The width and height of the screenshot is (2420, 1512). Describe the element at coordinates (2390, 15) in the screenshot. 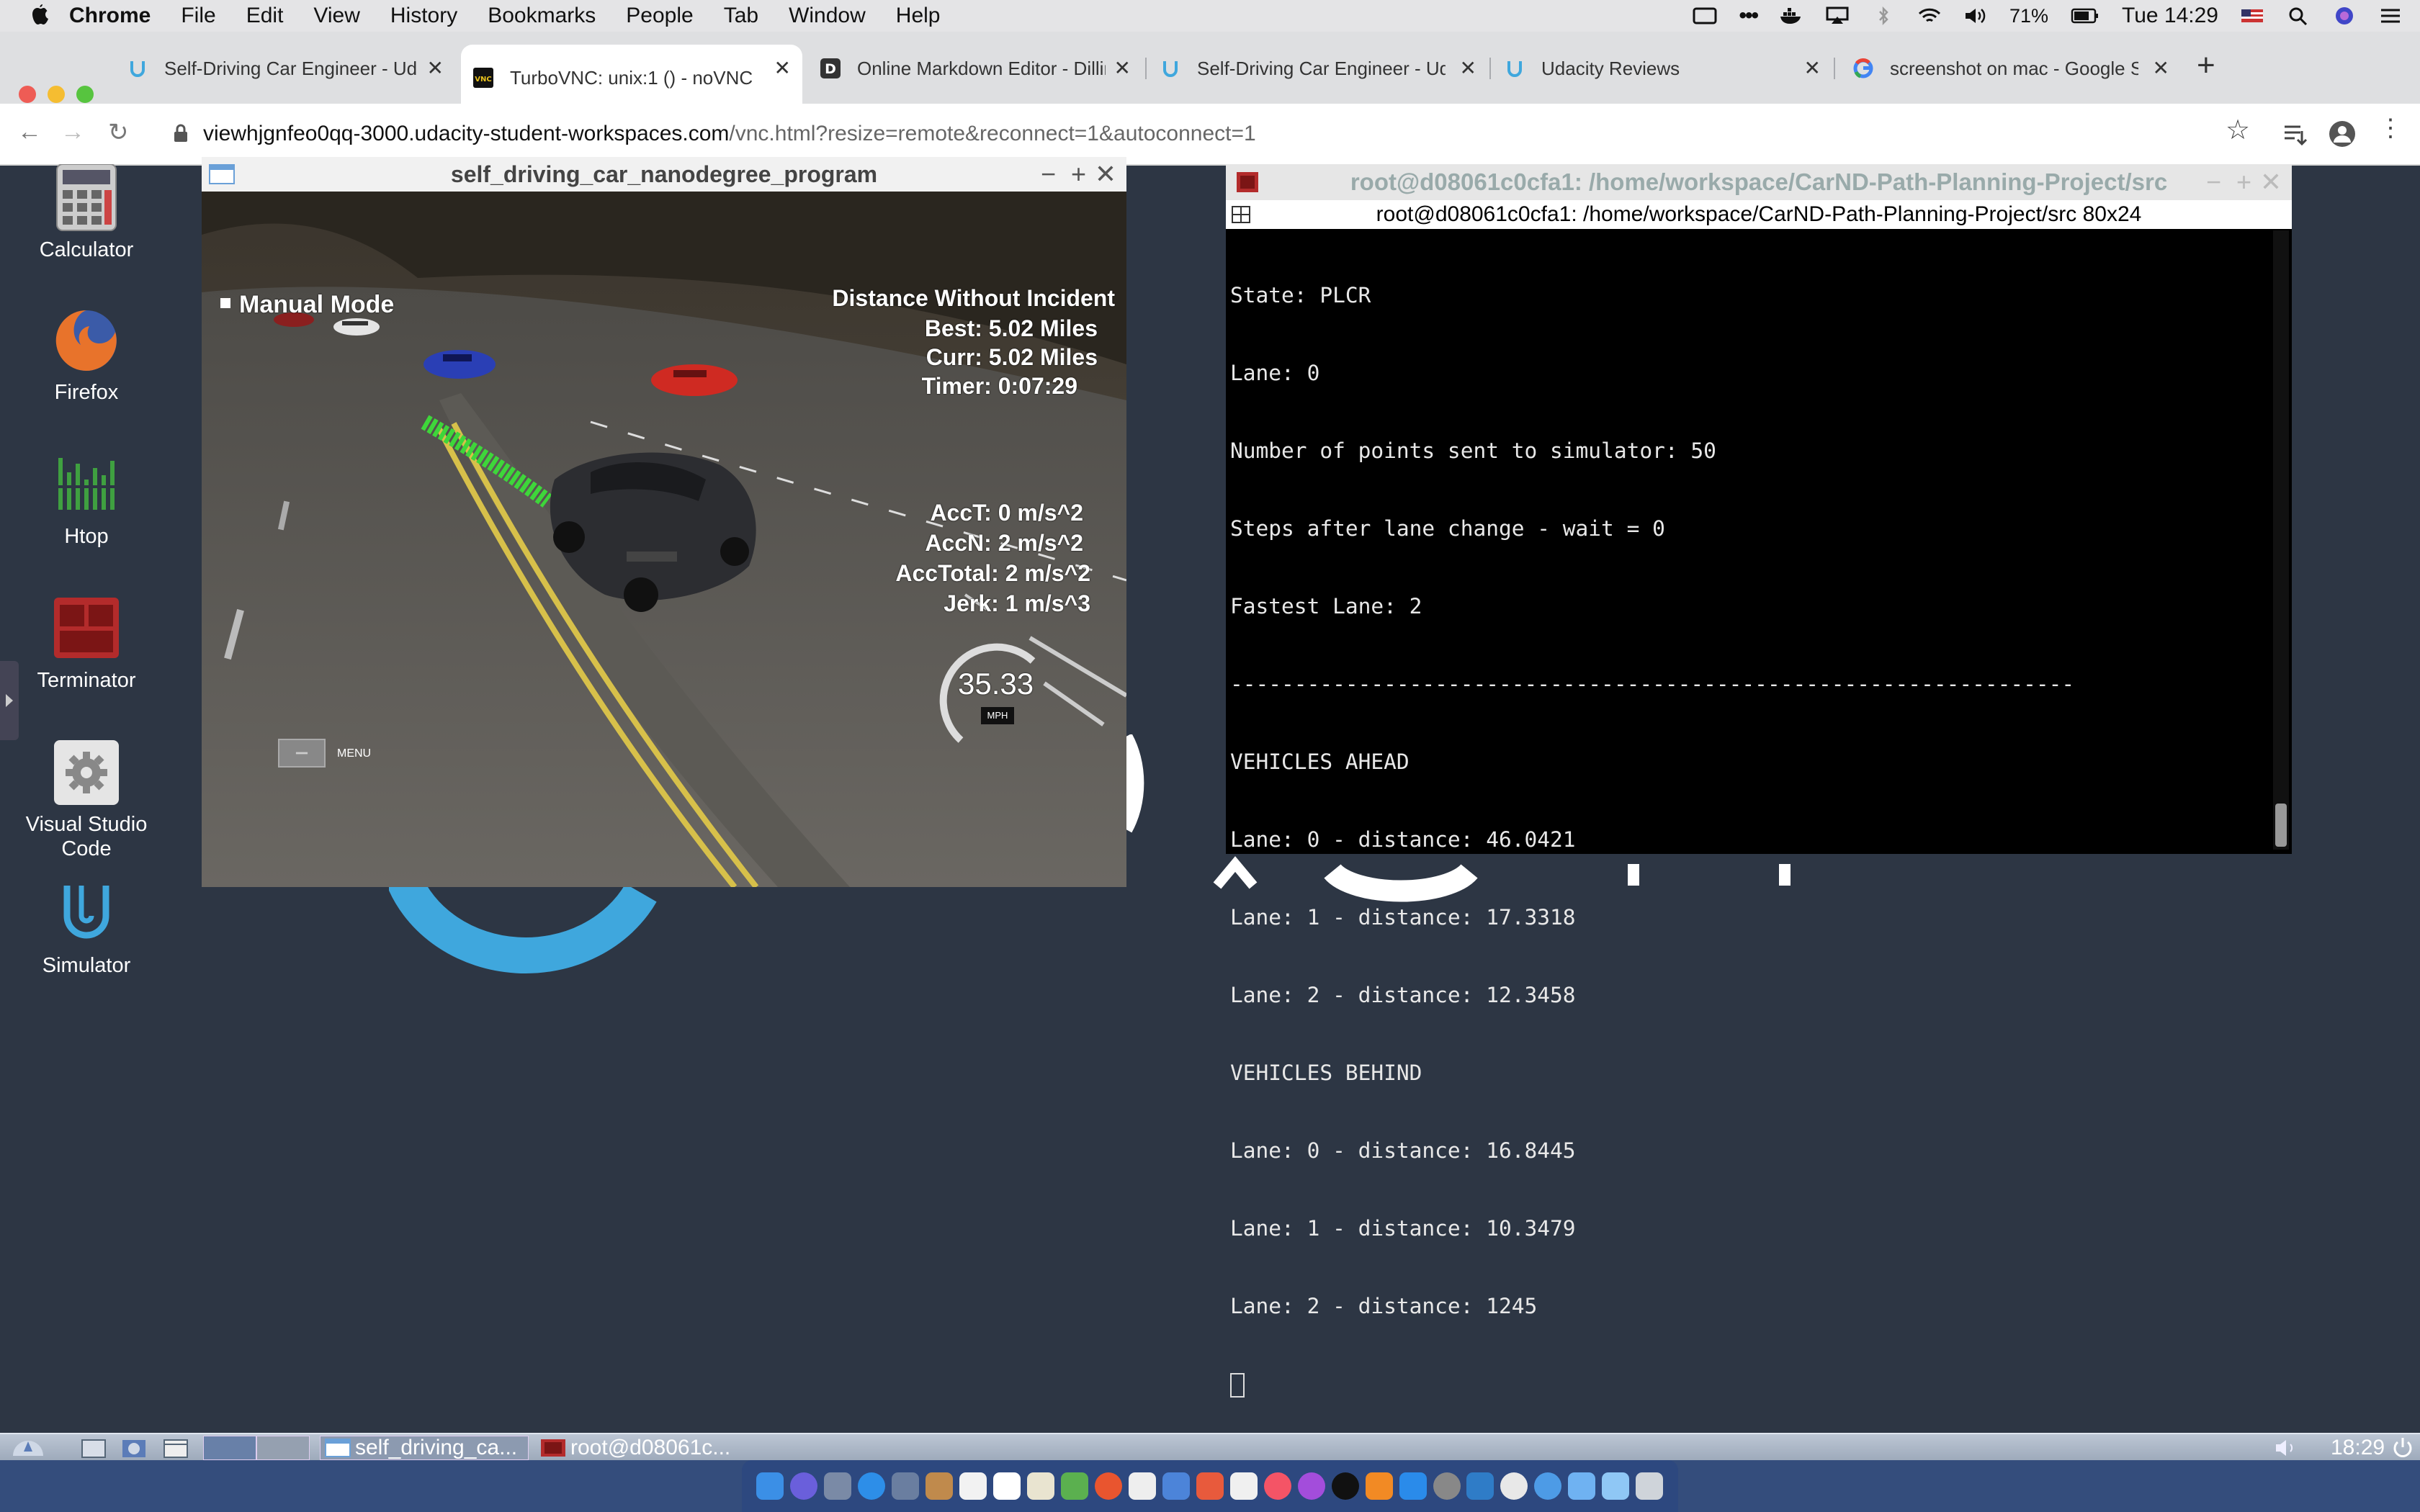

I see `control-center-icon` at that location.